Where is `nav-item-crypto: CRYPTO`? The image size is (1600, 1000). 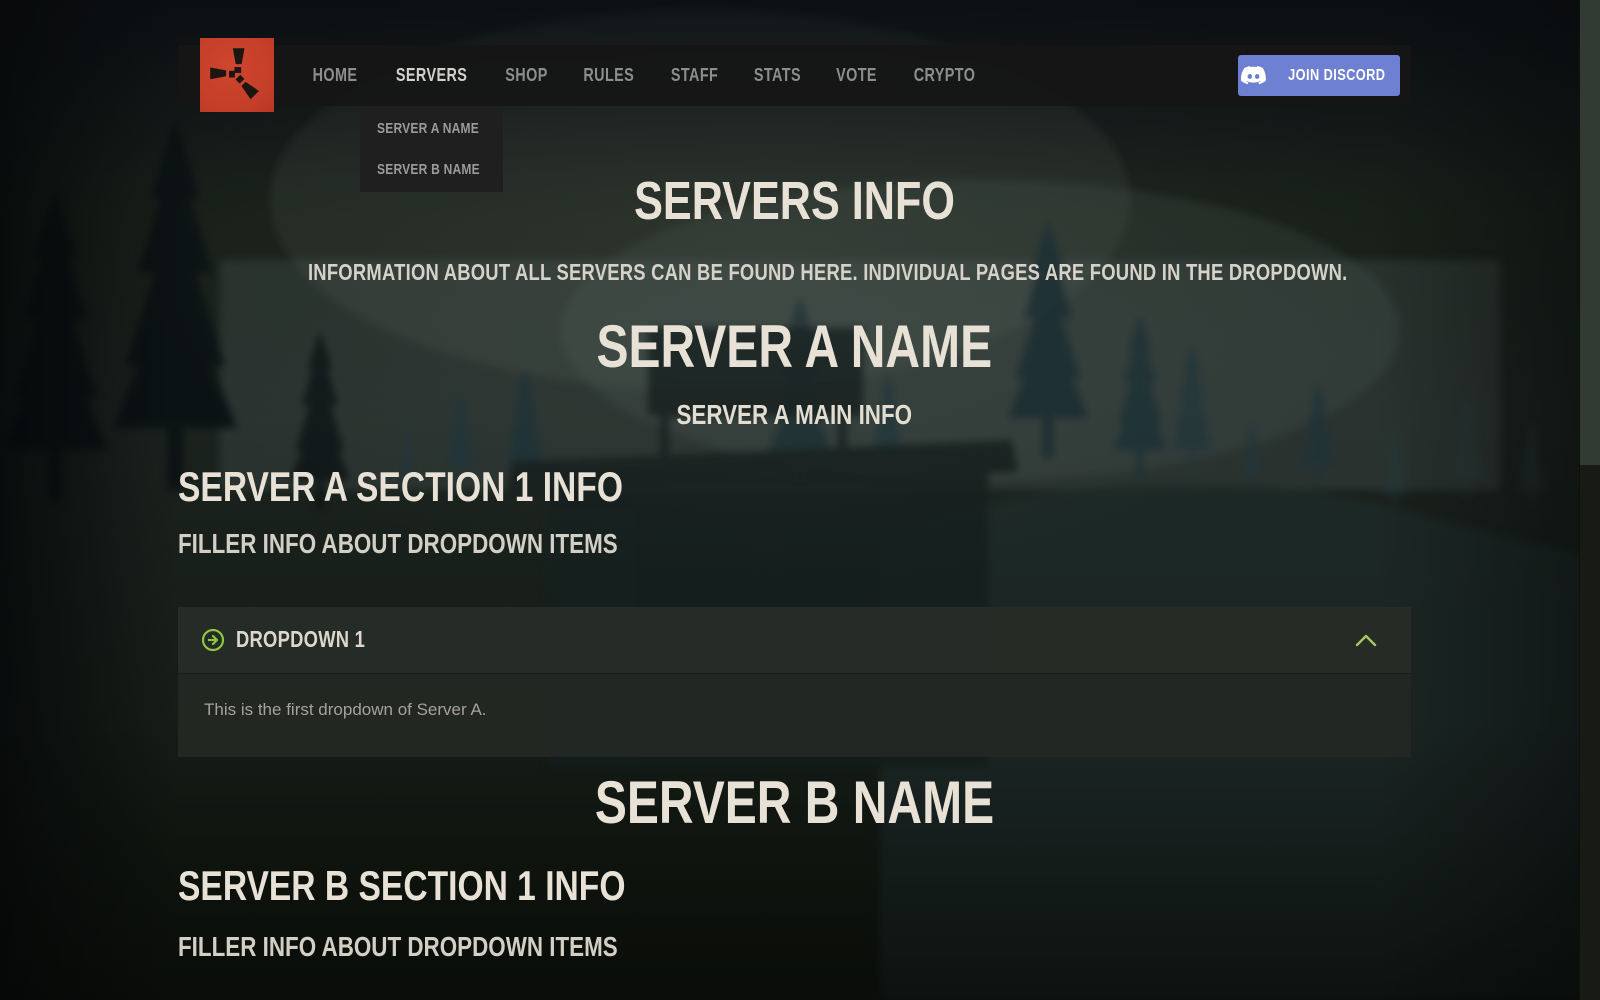
nav-item-crypto: CRYPTO is located at coordinates (944, 75).